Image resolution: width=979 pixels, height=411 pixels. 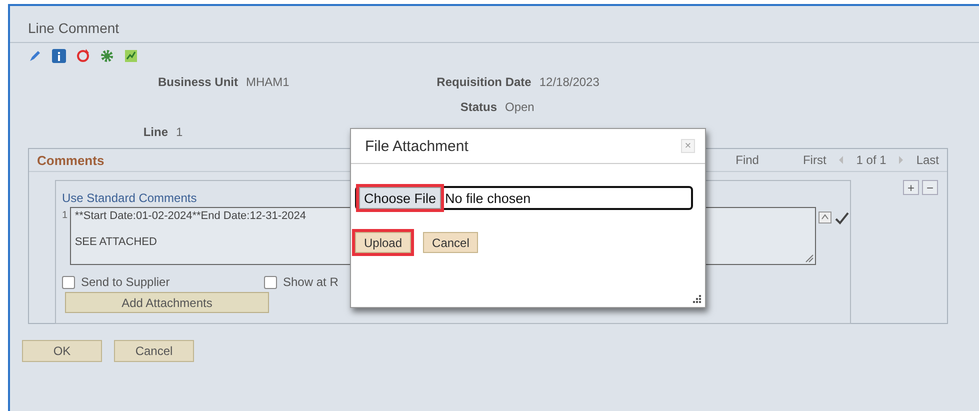 What do you see at coordinates (179, 131) in the screenshot?
I see `field-value: 1` at bounding box center [179, 131].